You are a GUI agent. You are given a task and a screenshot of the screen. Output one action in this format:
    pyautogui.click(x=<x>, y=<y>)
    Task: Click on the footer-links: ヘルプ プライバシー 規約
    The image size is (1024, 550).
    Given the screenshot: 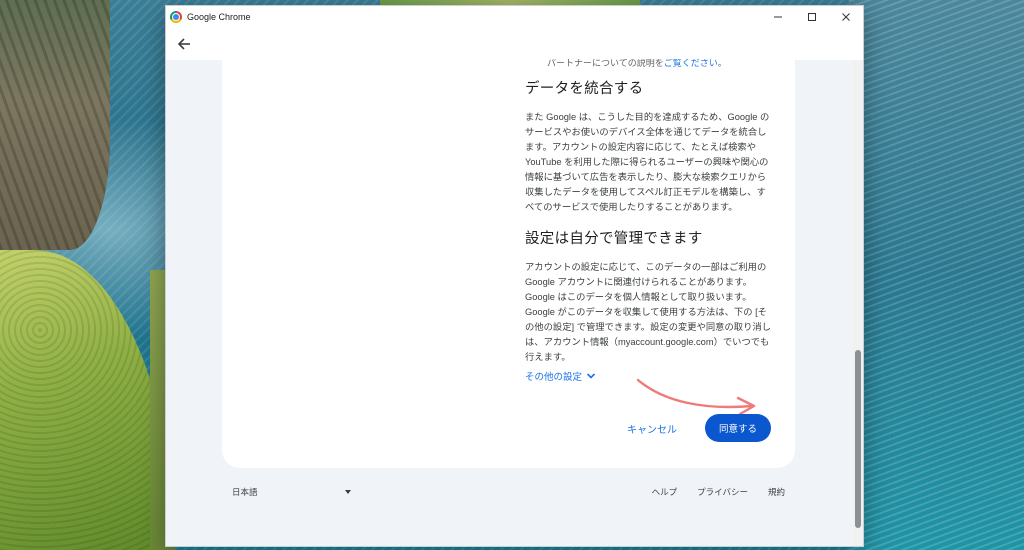 What is the action you would take?
    pyautogui.click(x=718, y=492)
    